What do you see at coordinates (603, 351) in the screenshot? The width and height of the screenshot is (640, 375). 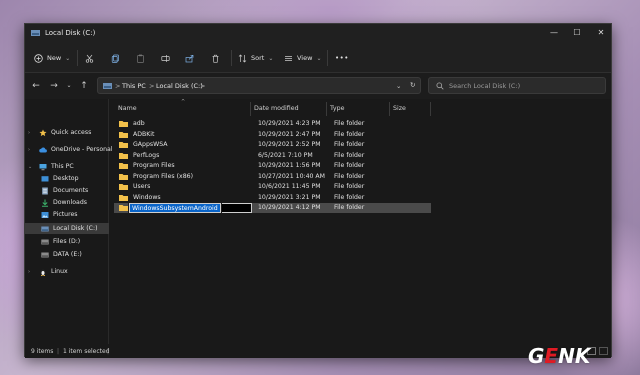 I see `tiles-view-button` at bounding box center [603, 351].